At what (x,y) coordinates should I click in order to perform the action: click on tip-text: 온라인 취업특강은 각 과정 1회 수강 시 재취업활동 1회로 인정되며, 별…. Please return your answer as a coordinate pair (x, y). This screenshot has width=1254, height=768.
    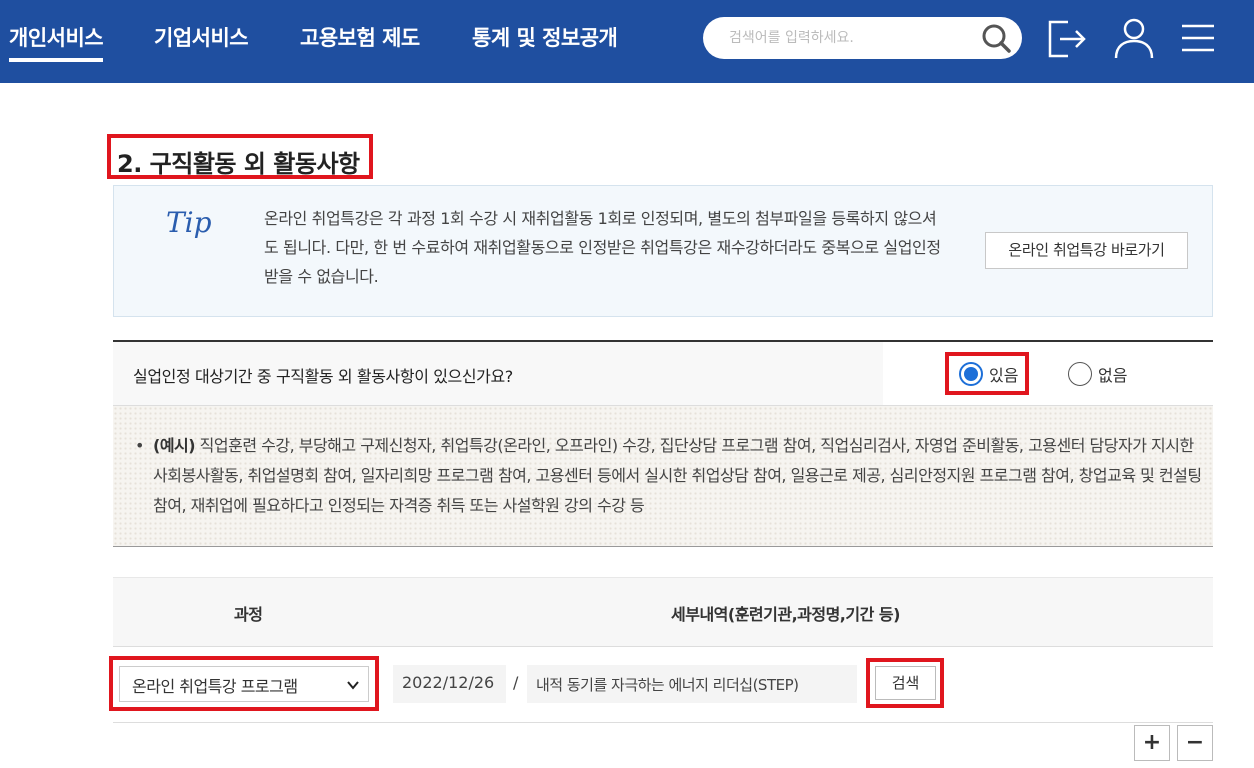
    Looking at the image, I should click on (602, 247).